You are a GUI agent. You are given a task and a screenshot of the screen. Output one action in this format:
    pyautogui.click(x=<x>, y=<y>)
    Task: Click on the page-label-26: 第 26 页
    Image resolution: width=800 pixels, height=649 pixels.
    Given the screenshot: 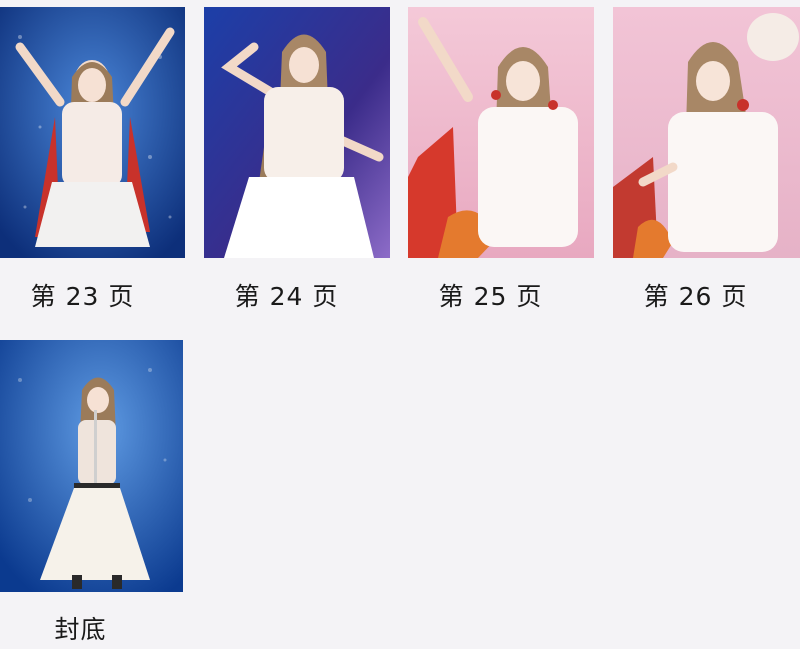 What is the action you would take?
    pyautogui.click(x=695, y=296)
    